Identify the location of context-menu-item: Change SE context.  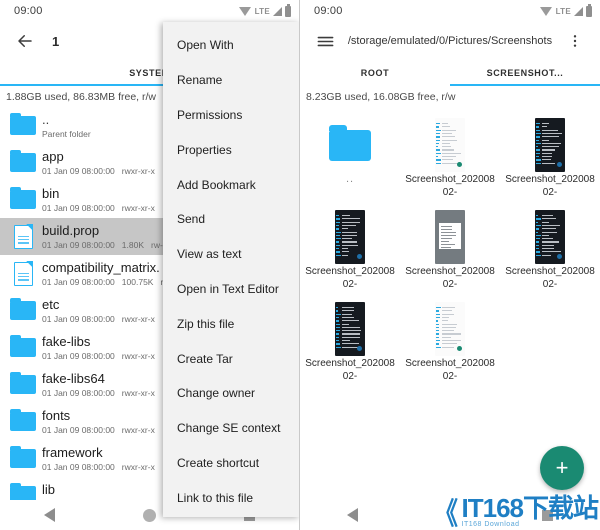
(231, 428).